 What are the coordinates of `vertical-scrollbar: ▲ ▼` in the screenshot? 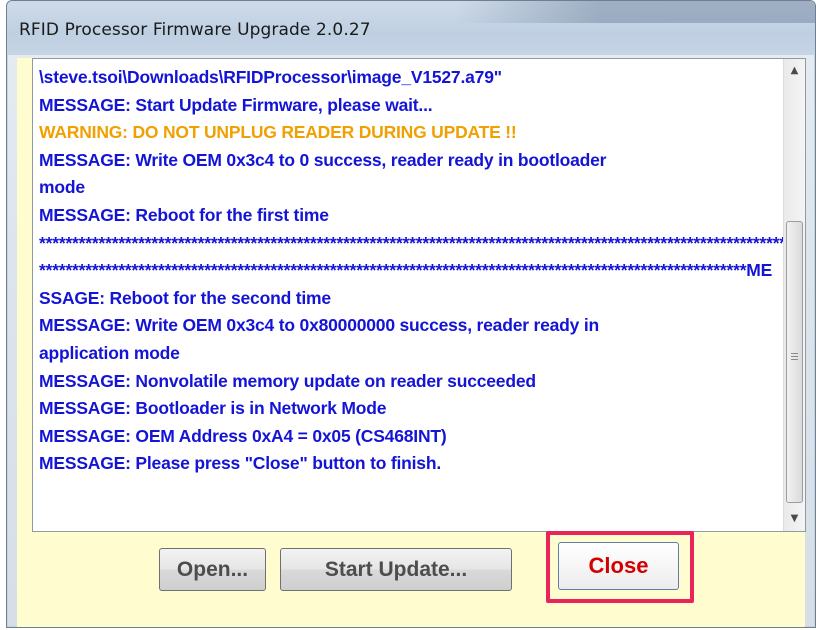 It's located at (794, 295).